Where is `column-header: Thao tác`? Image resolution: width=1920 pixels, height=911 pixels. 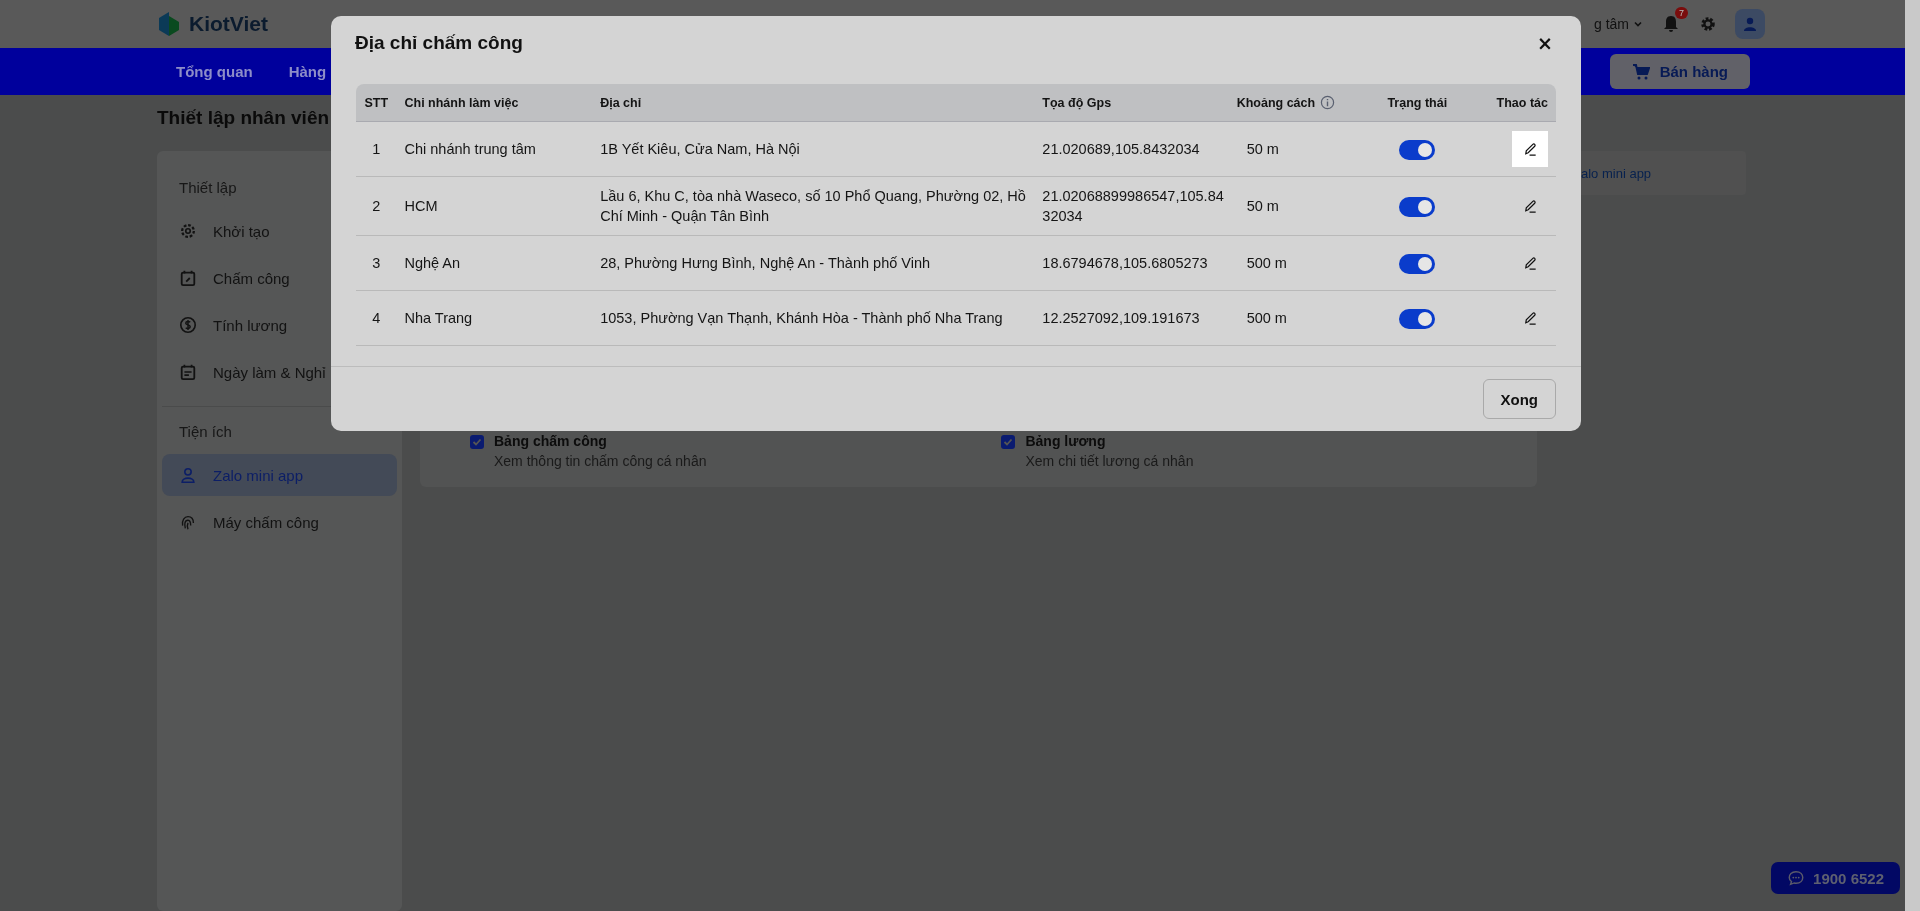
column-header: Thao tác is located at coordinates (1522, 102).